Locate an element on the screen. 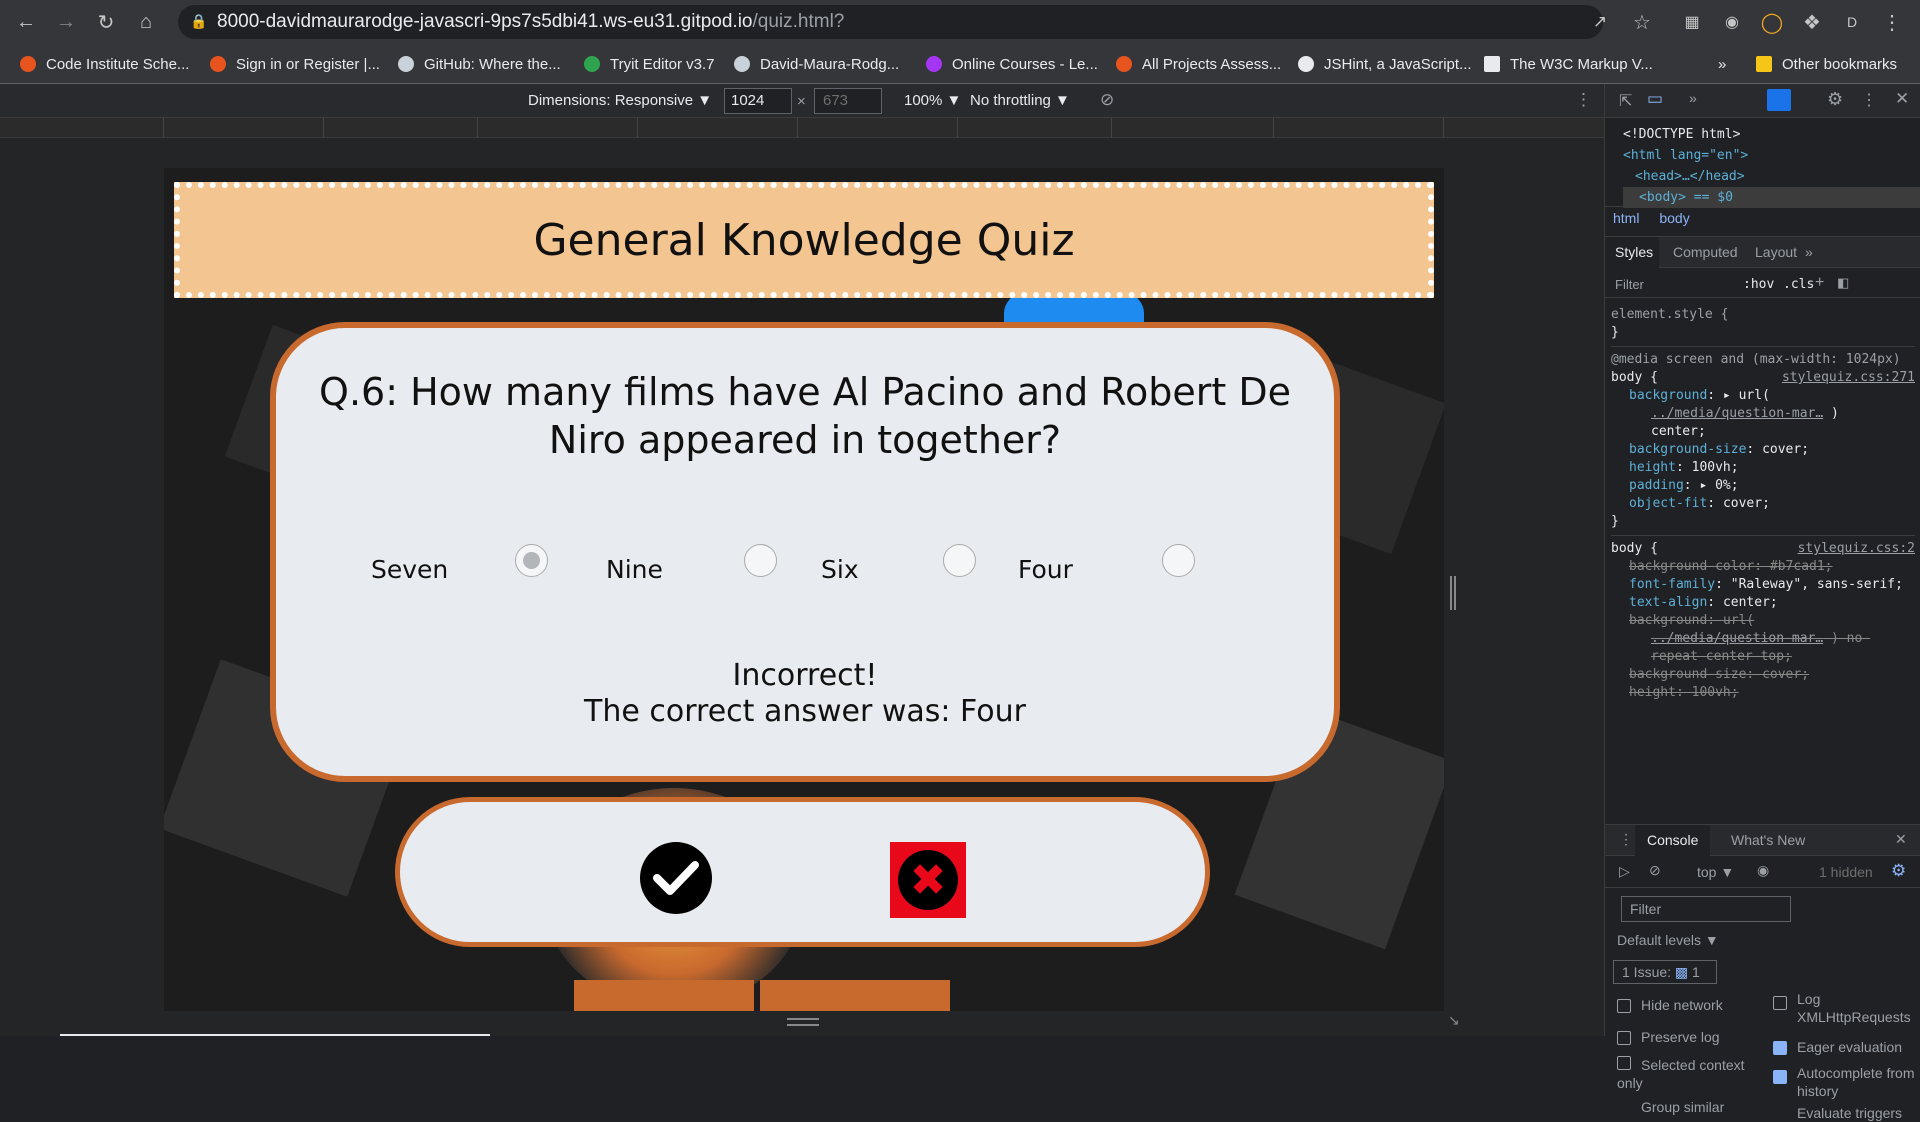 The width and height of the screenshot is (1920, 1122). console-setting: Preserve log is located at coordinates (1687, 1037).